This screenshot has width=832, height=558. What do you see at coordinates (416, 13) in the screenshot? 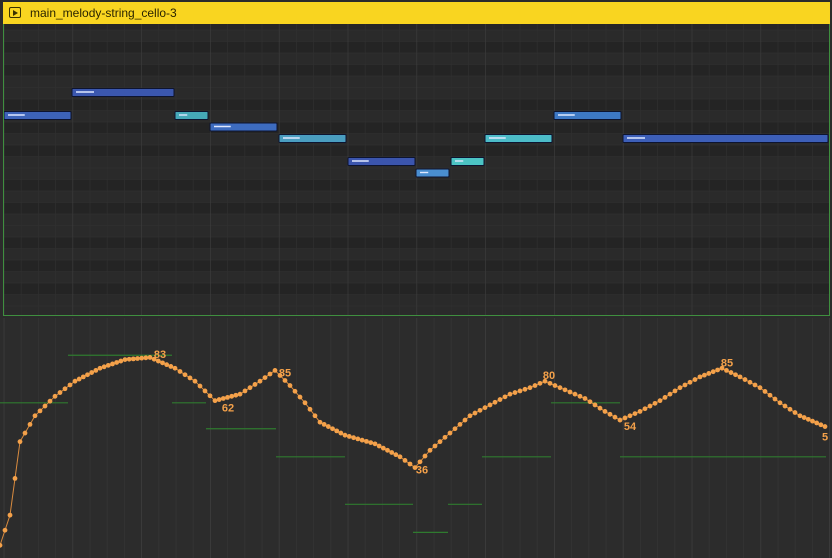
I see `region-header: main_melody-string_cello-3` at bounding box center [416, 13].